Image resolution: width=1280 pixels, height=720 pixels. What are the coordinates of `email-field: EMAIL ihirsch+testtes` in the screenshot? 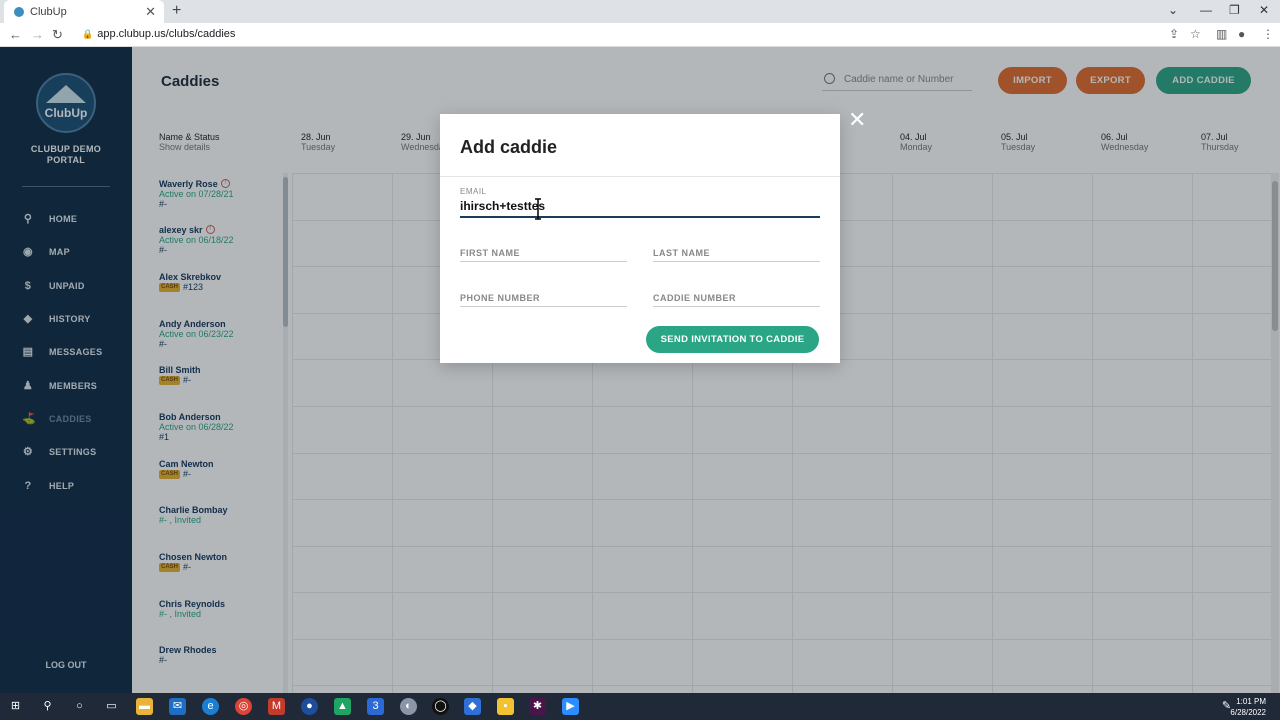 It's located at (640, 202).